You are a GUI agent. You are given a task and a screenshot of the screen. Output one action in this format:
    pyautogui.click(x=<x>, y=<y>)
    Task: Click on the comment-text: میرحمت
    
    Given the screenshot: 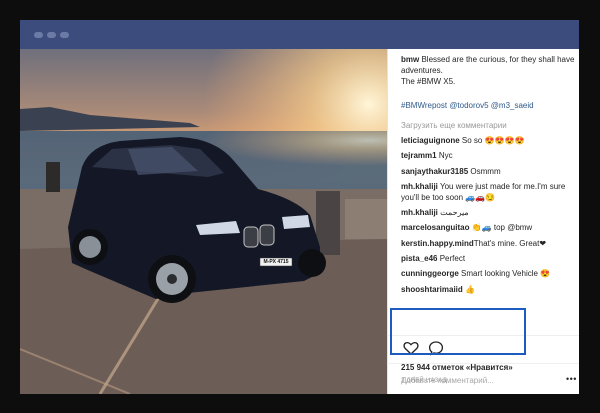 What is the action you would take?
    pyautogui.click(x=454, y=213)
    